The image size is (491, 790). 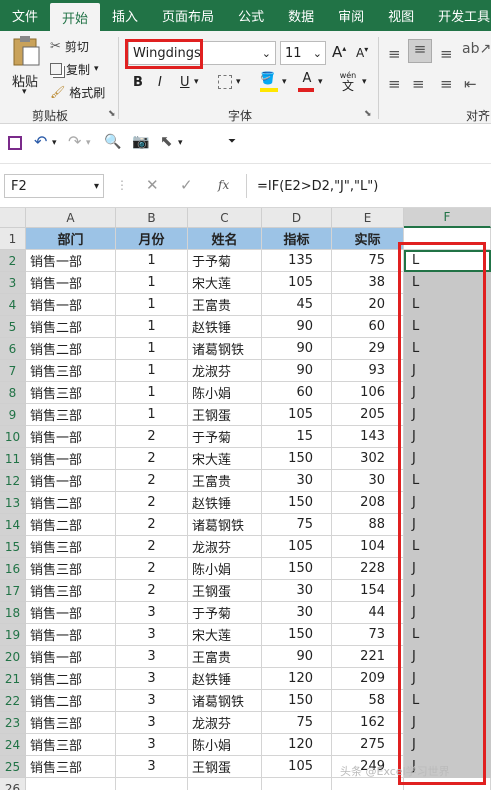 What do you see at coordinates (13, 218) in the screenshot?
I see `select-all-corner` at bounding box center [13, 218].